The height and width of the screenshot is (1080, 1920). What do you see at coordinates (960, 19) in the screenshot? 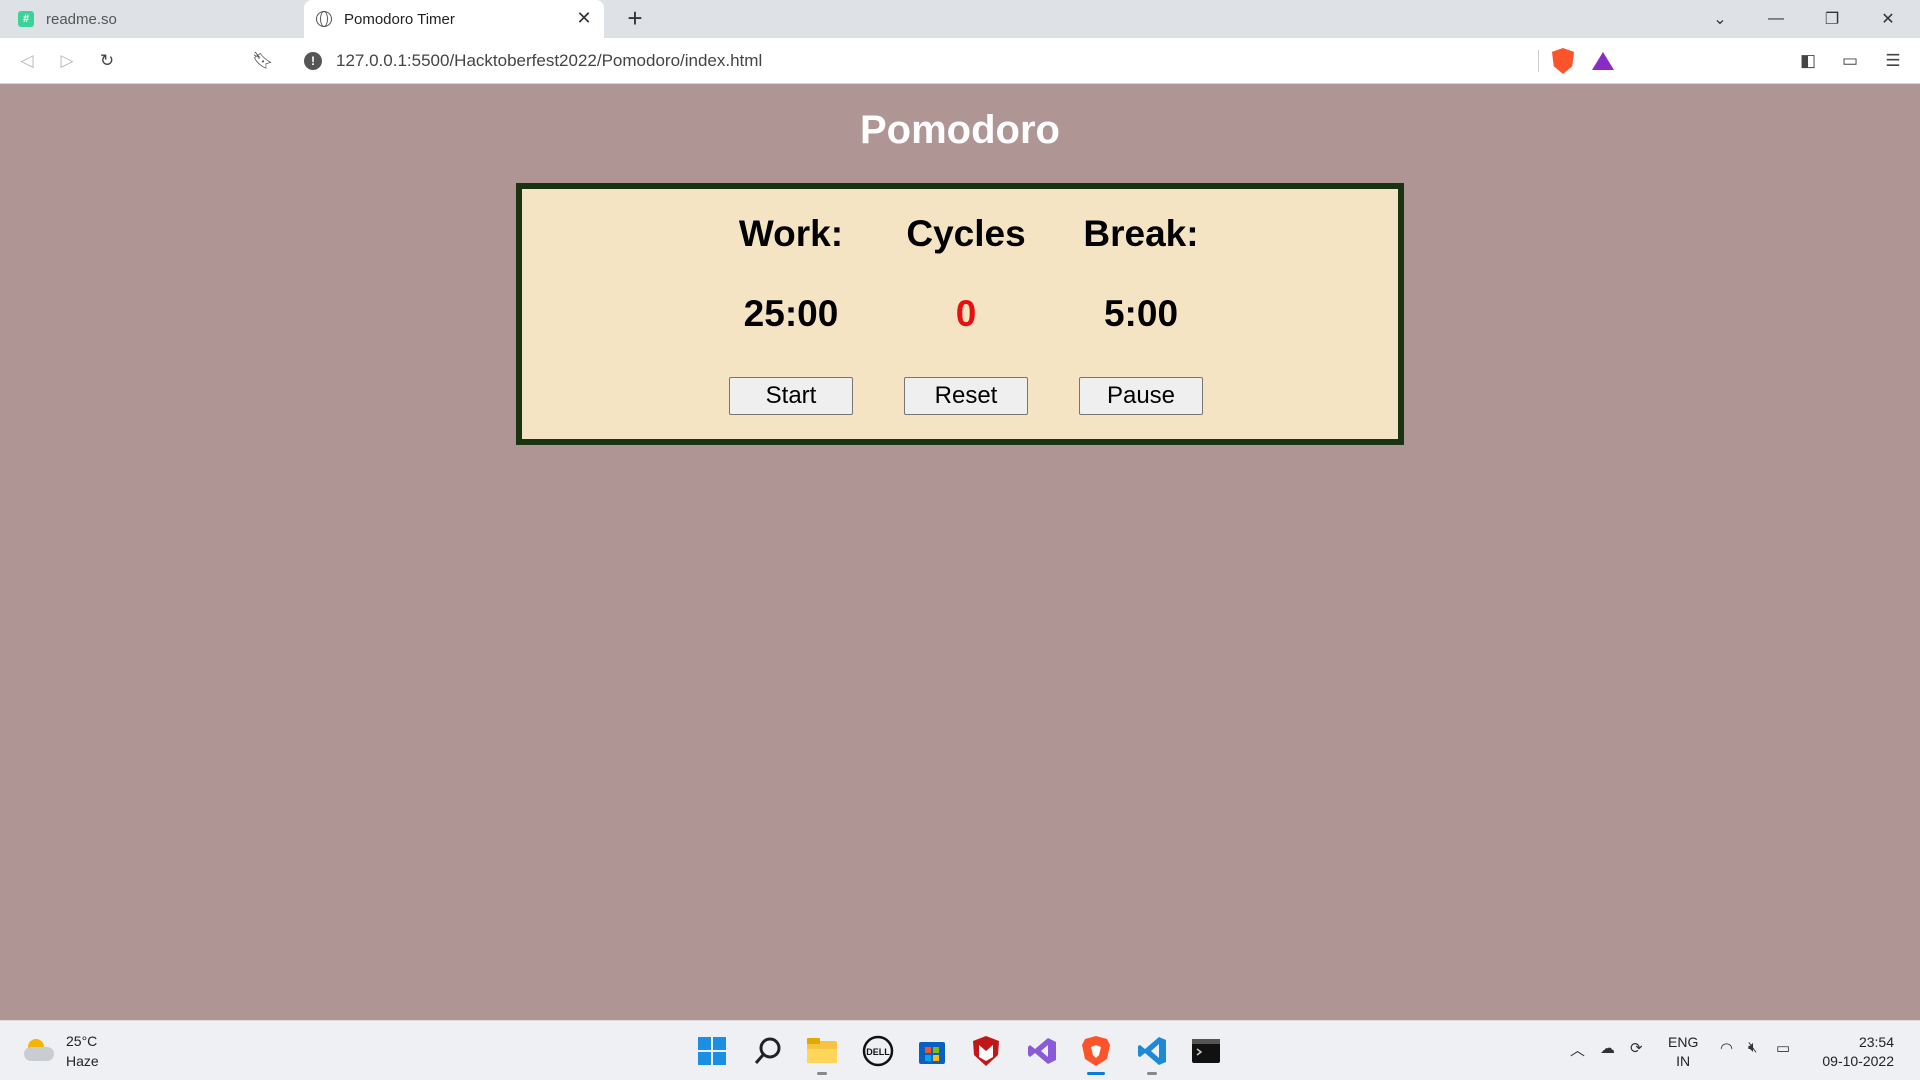
I see `browser-tab-strip: # readme.so Pomodoro Timer ✕ + ⌄ — ❐ ✕` at bounding box center [960, 19].